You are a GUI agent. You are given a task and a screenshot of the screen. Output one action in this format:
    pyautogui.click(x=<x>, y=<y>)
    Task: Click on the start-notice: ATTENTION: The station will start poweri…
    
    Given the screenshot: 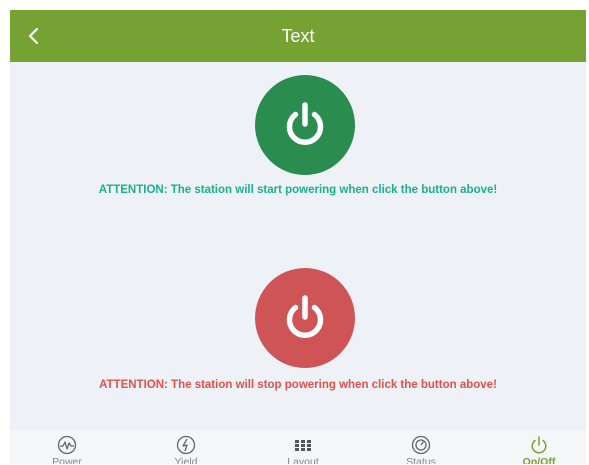 What is the action you would take?
    pyautogui.click(x=298, y=190)
    